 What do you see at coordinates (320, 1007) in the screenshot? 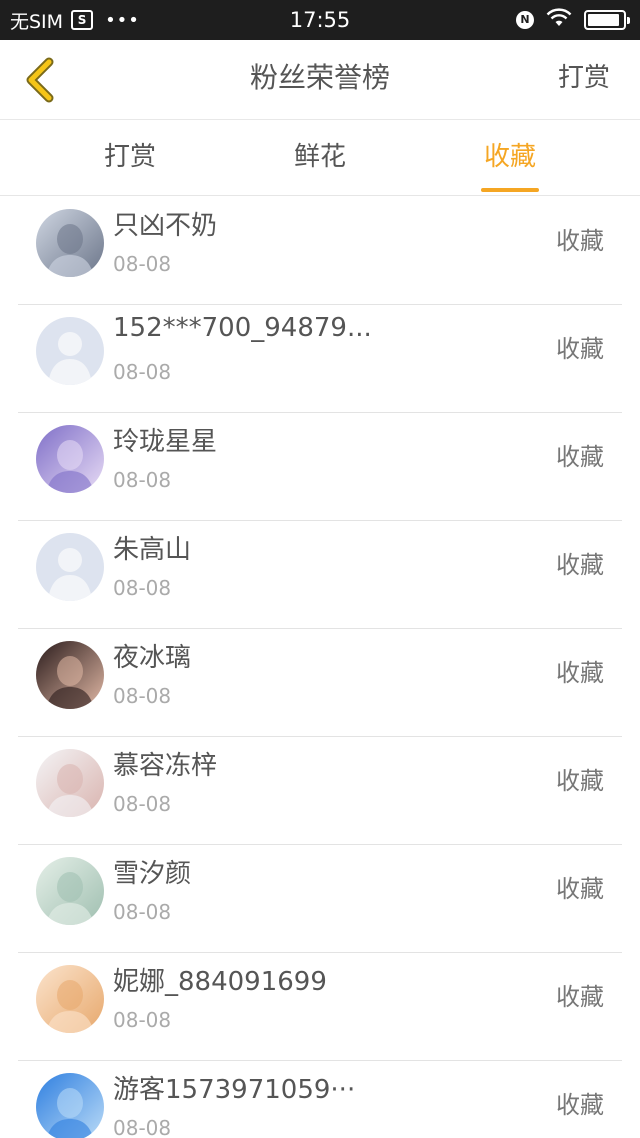
I see `fan-row: 妮娜_884091699 08-08 收藏` at bounding box center [320, 1007].